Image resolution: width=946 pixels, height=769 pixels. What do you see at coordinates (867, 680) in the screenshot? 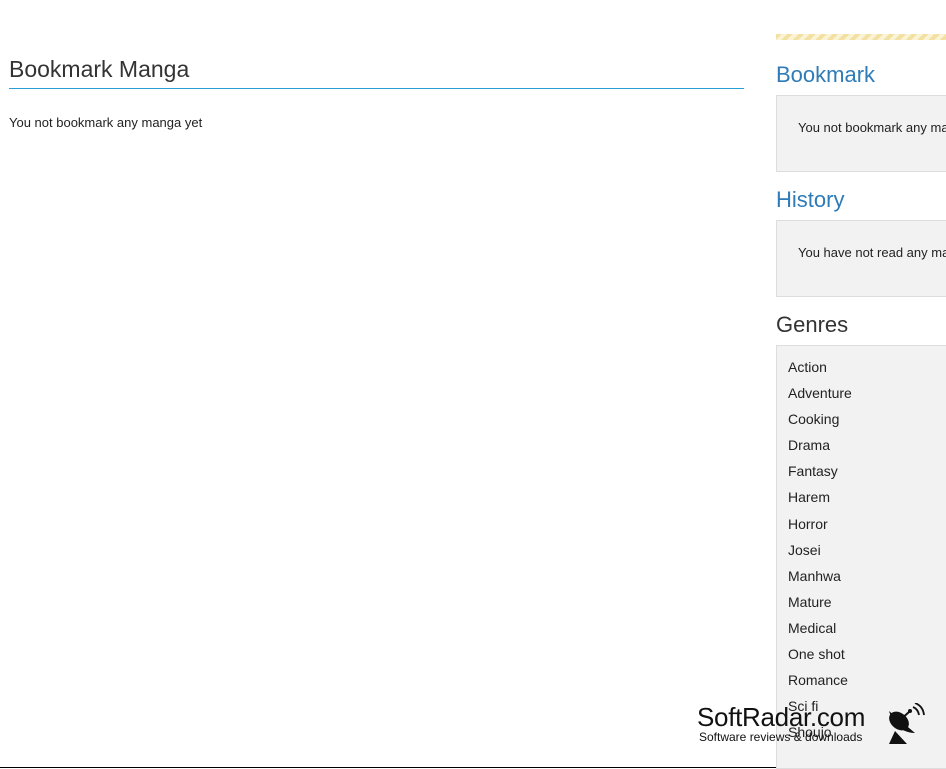
I see `genre-item-romance: Romance` at bounding box center [867, 680].